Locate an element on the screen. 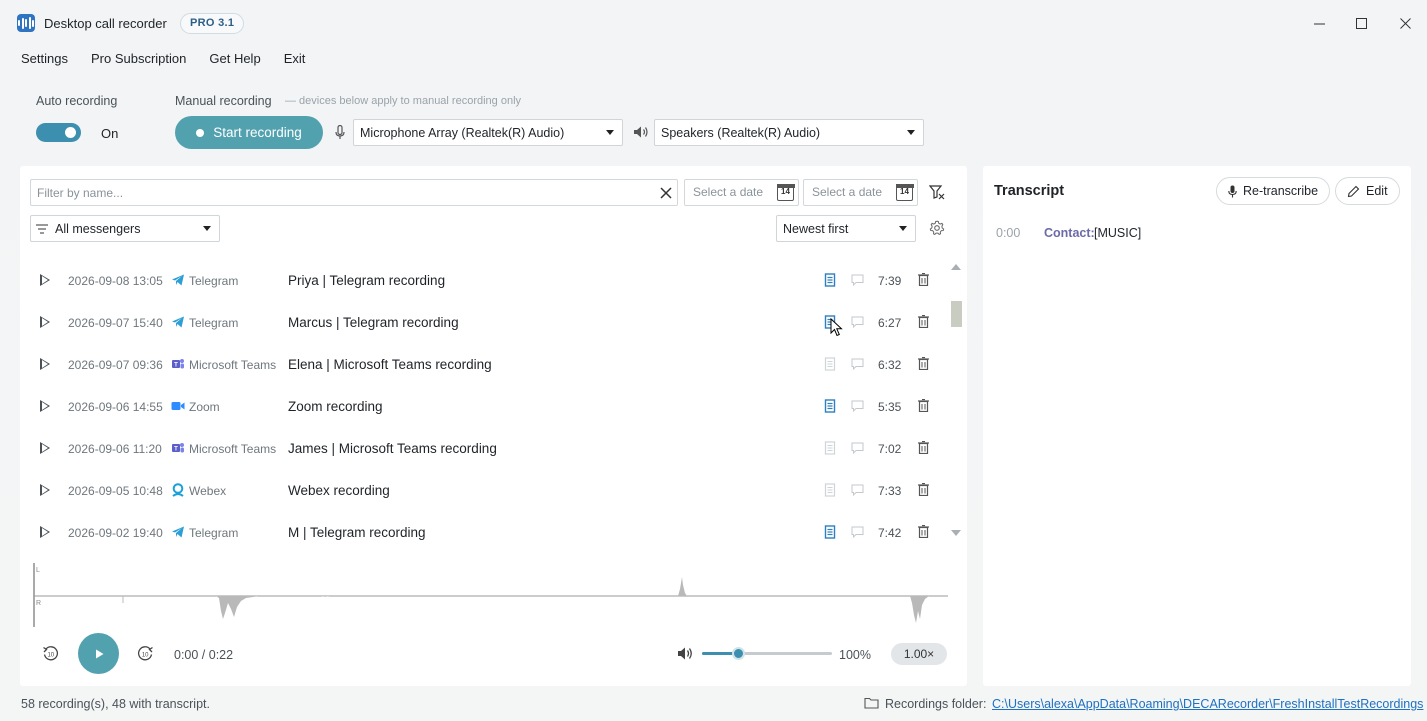 This screenshot has height=721, width=1427. scrollbar-thumb is located at coordinates (956, 314).